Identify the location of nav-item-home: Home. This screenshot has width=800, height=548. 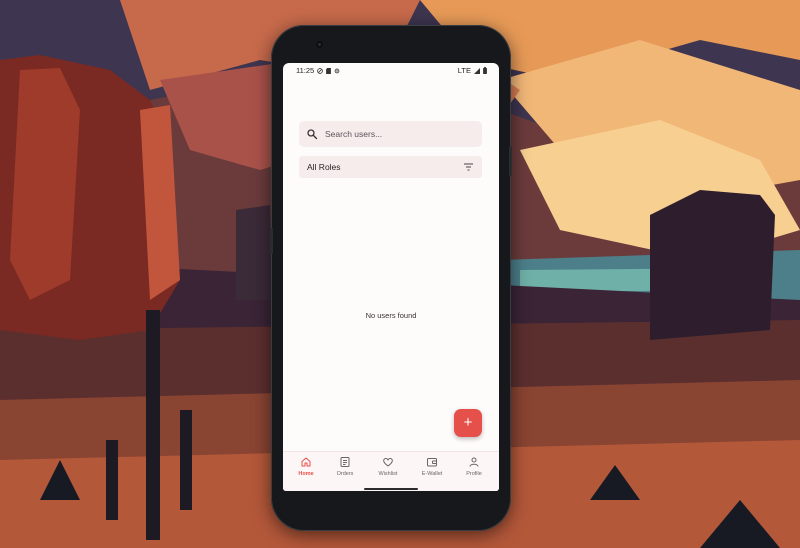
(306, 469).